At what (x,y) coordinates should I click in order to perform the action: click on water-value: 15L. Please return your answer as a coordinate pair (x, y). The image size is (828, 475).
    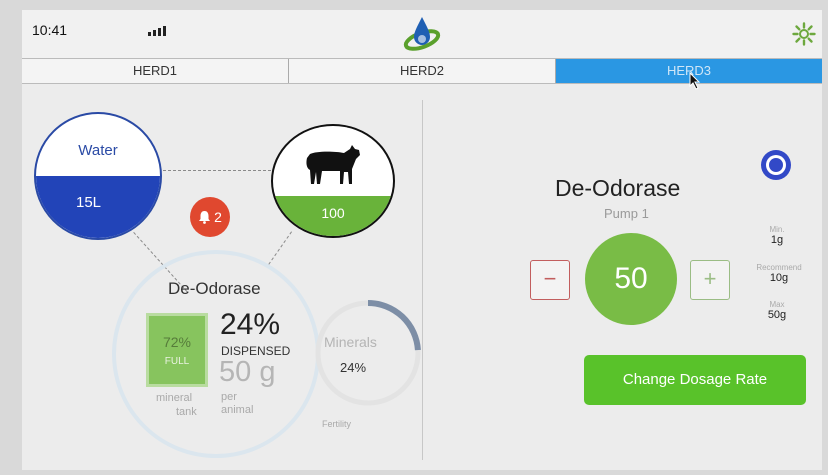
    Looking at the image, I should click on (89, 202).